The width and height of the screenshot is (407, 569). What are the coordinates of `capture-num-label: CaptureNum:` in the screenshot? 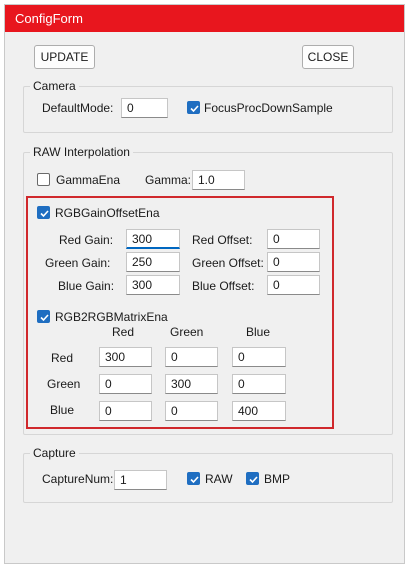 It's located at (78, 479).